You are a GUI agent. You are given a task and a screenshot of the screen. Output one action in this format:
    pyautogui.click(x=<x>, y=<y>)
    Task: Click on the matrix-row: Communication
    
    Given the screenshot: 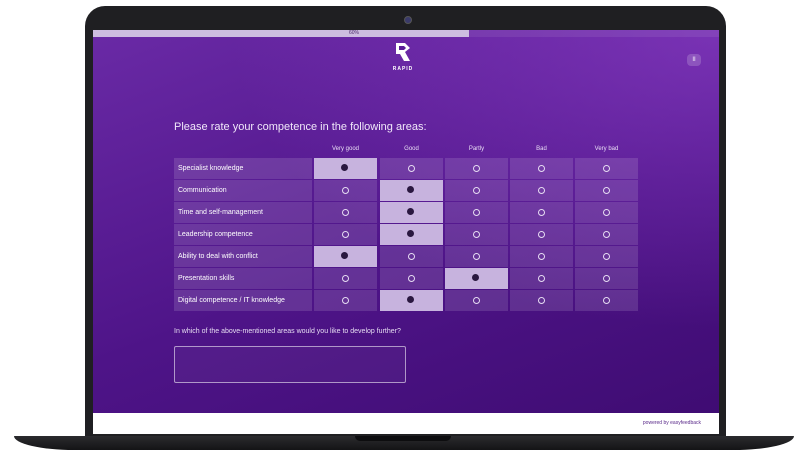 What is the action you would take?
    pyautogui.click(x=407, y=190)
    